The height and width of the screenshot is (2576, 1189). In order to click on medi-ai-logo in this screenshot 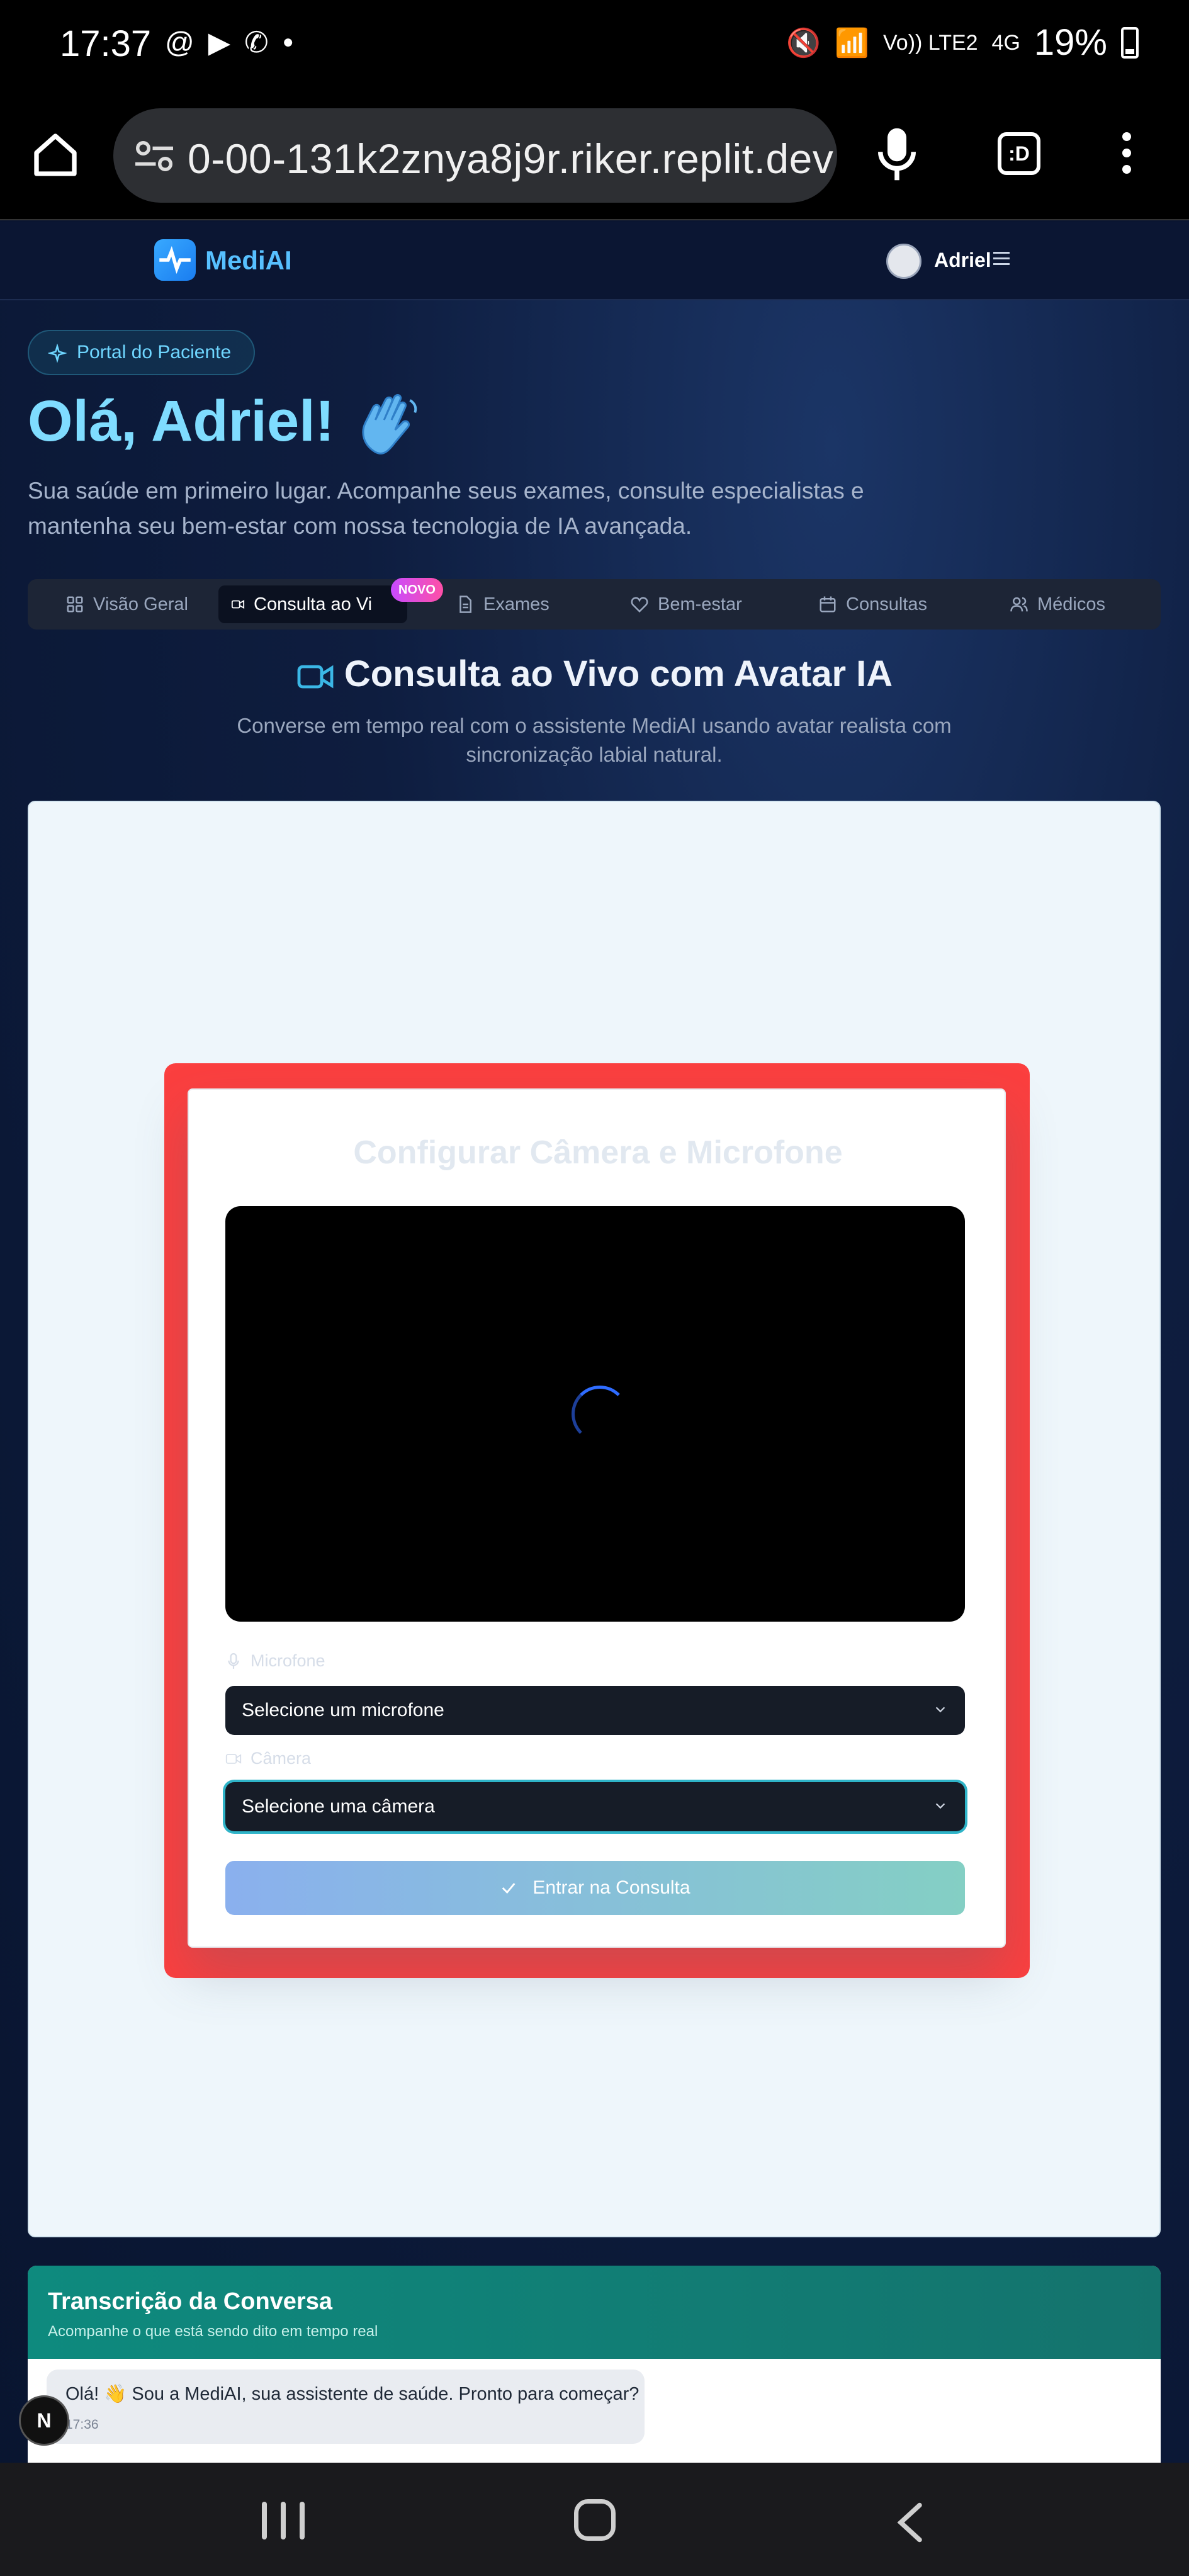, I will do `click(175, 260)`.